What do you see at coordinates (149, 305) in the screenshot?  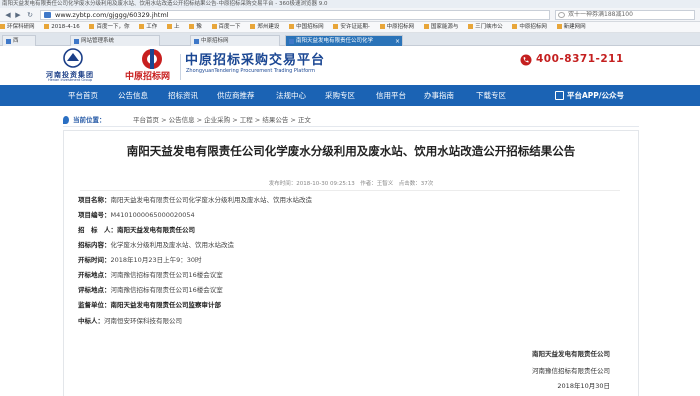 I see `field-supervisor: 监督单位：南阳天益发电有限责任公司监察审计部` at bounding box center [149, 305].